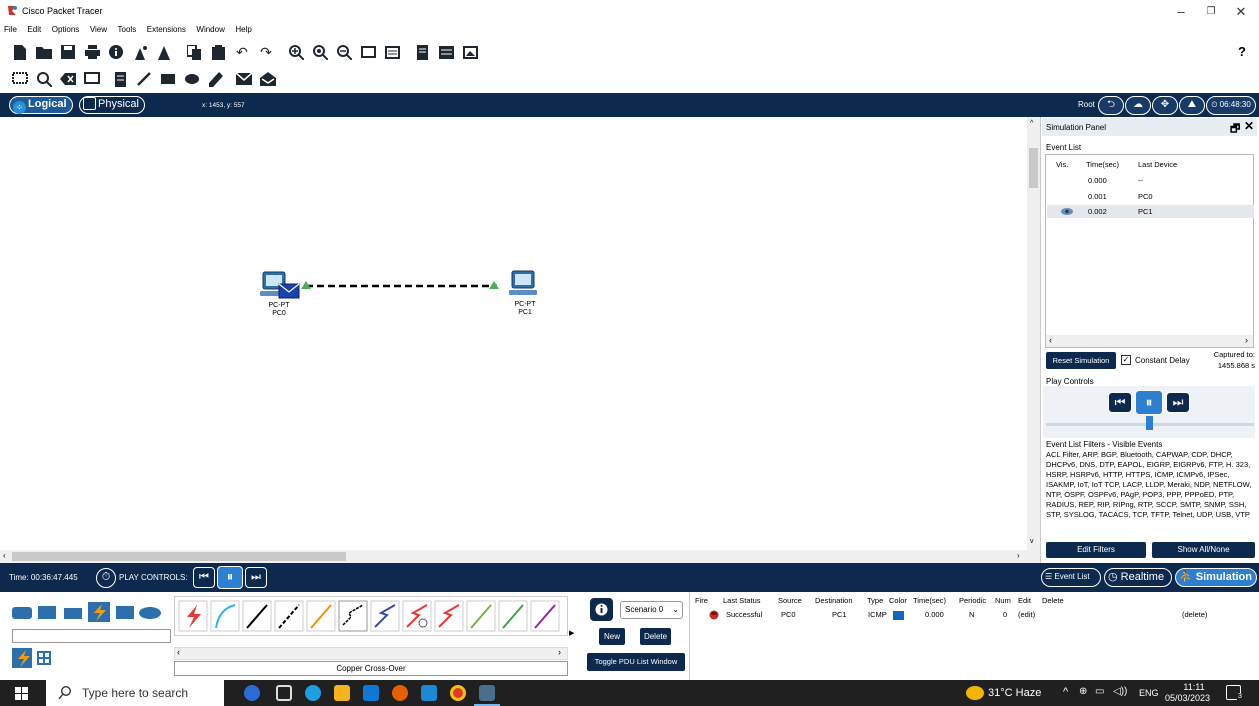  I want to click on pdu-icon, so click(422, 52).